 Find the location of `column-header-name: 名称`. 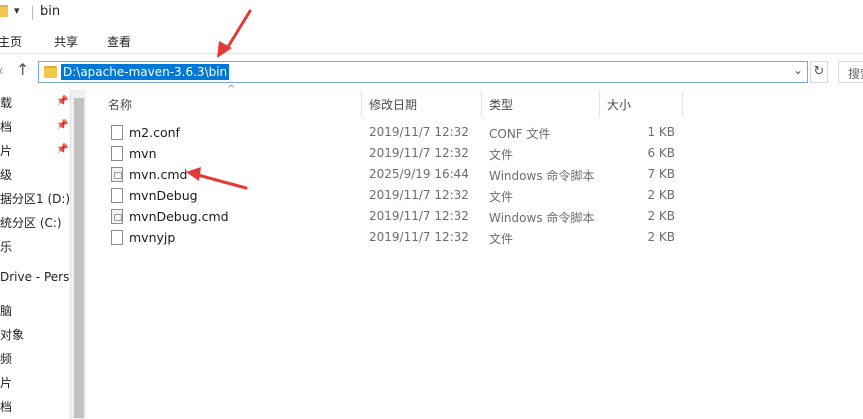

column-header-name: 名称 is located at coordinates (120, 104).